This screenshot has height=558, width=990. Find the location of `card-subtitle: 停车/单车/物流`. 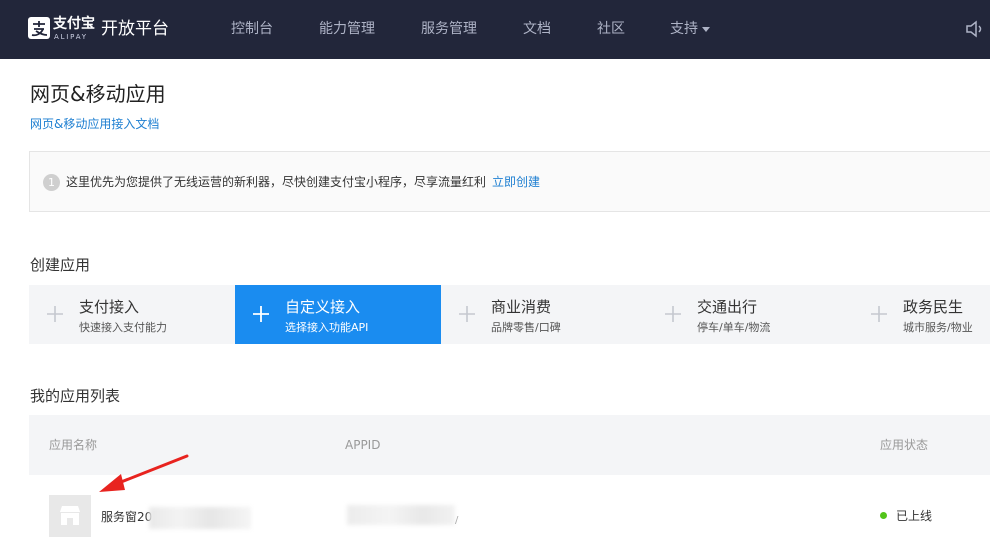

card-subtitle: 停车/单车/物流 is located at coordinates (734, 327).